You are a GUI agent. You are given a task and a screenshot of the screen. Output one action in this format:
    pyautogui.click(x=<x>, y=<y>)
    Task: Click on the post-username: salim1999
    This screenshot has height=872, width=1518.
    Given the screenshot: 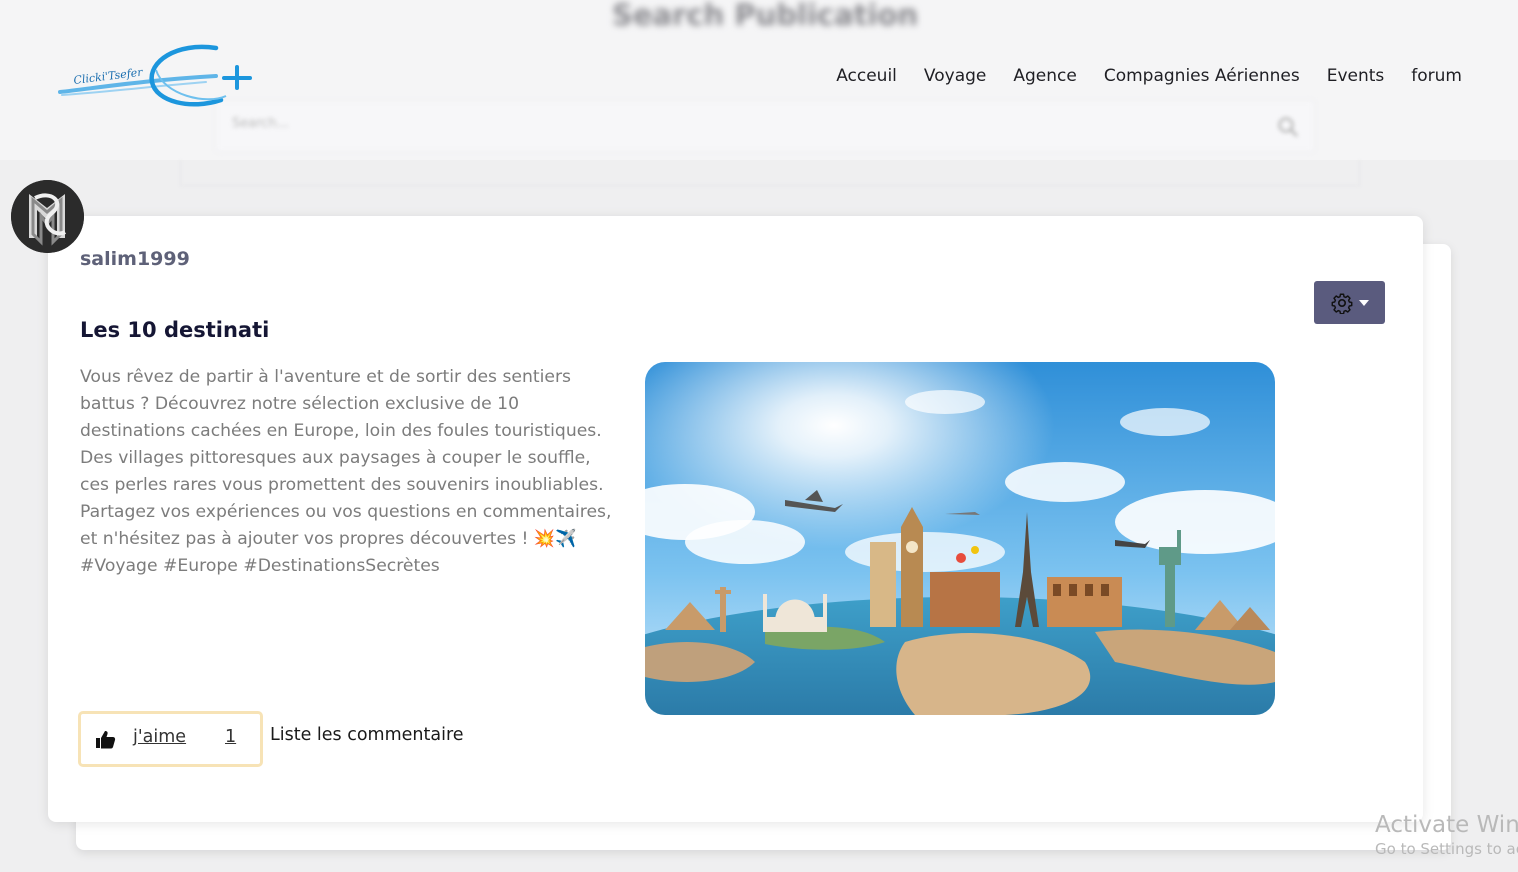 What is the action you would take?
    pyautogui.click(x=135, y=259)
    